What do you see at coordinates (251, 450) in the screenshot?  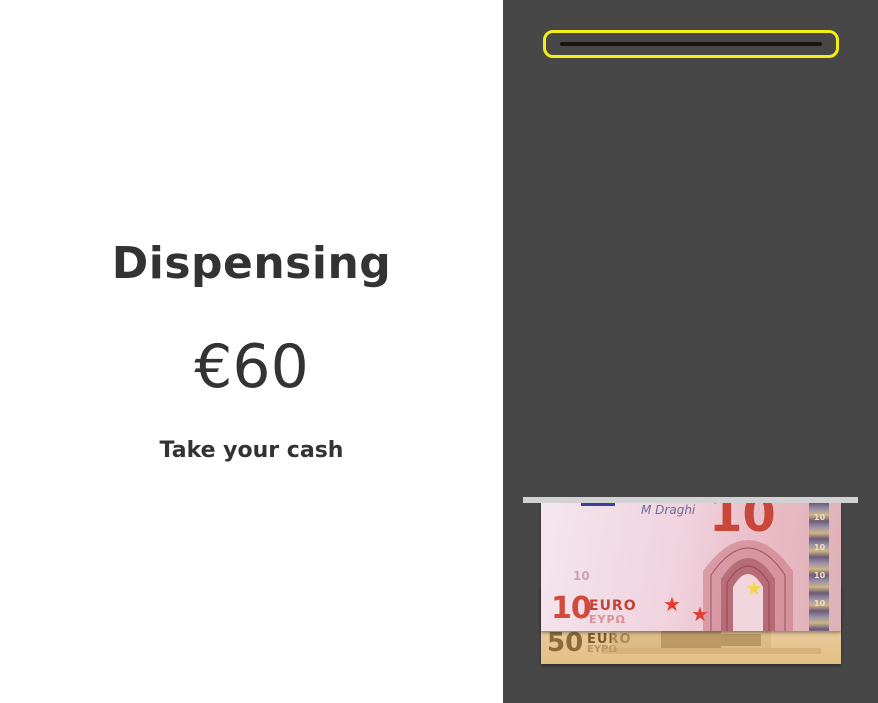 I see `instruction-text: Take your cash` at bounding box center [251, 450].